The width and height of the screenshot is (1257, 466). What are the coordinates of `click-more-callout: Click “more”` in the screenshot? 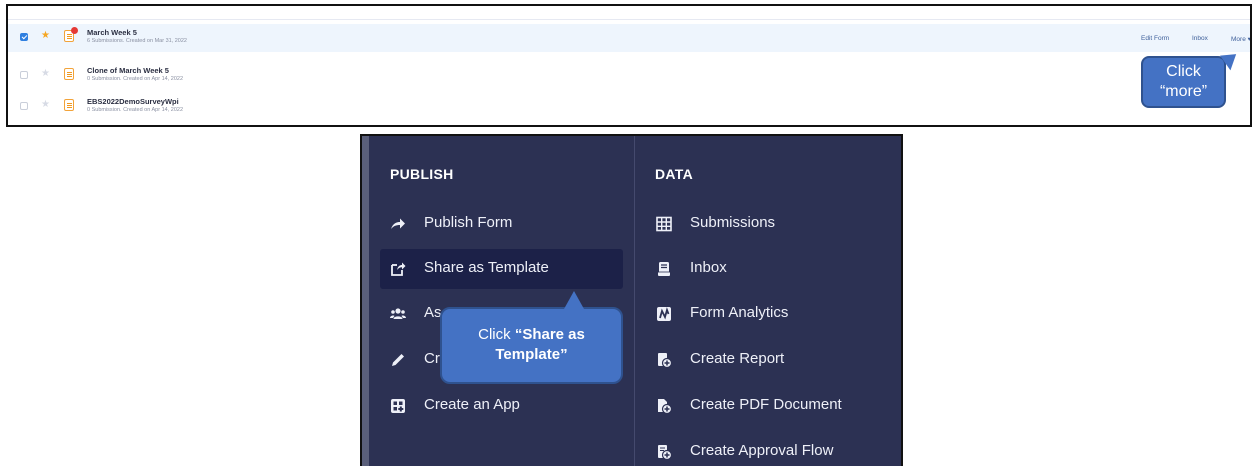 It's located at (1191, 77).